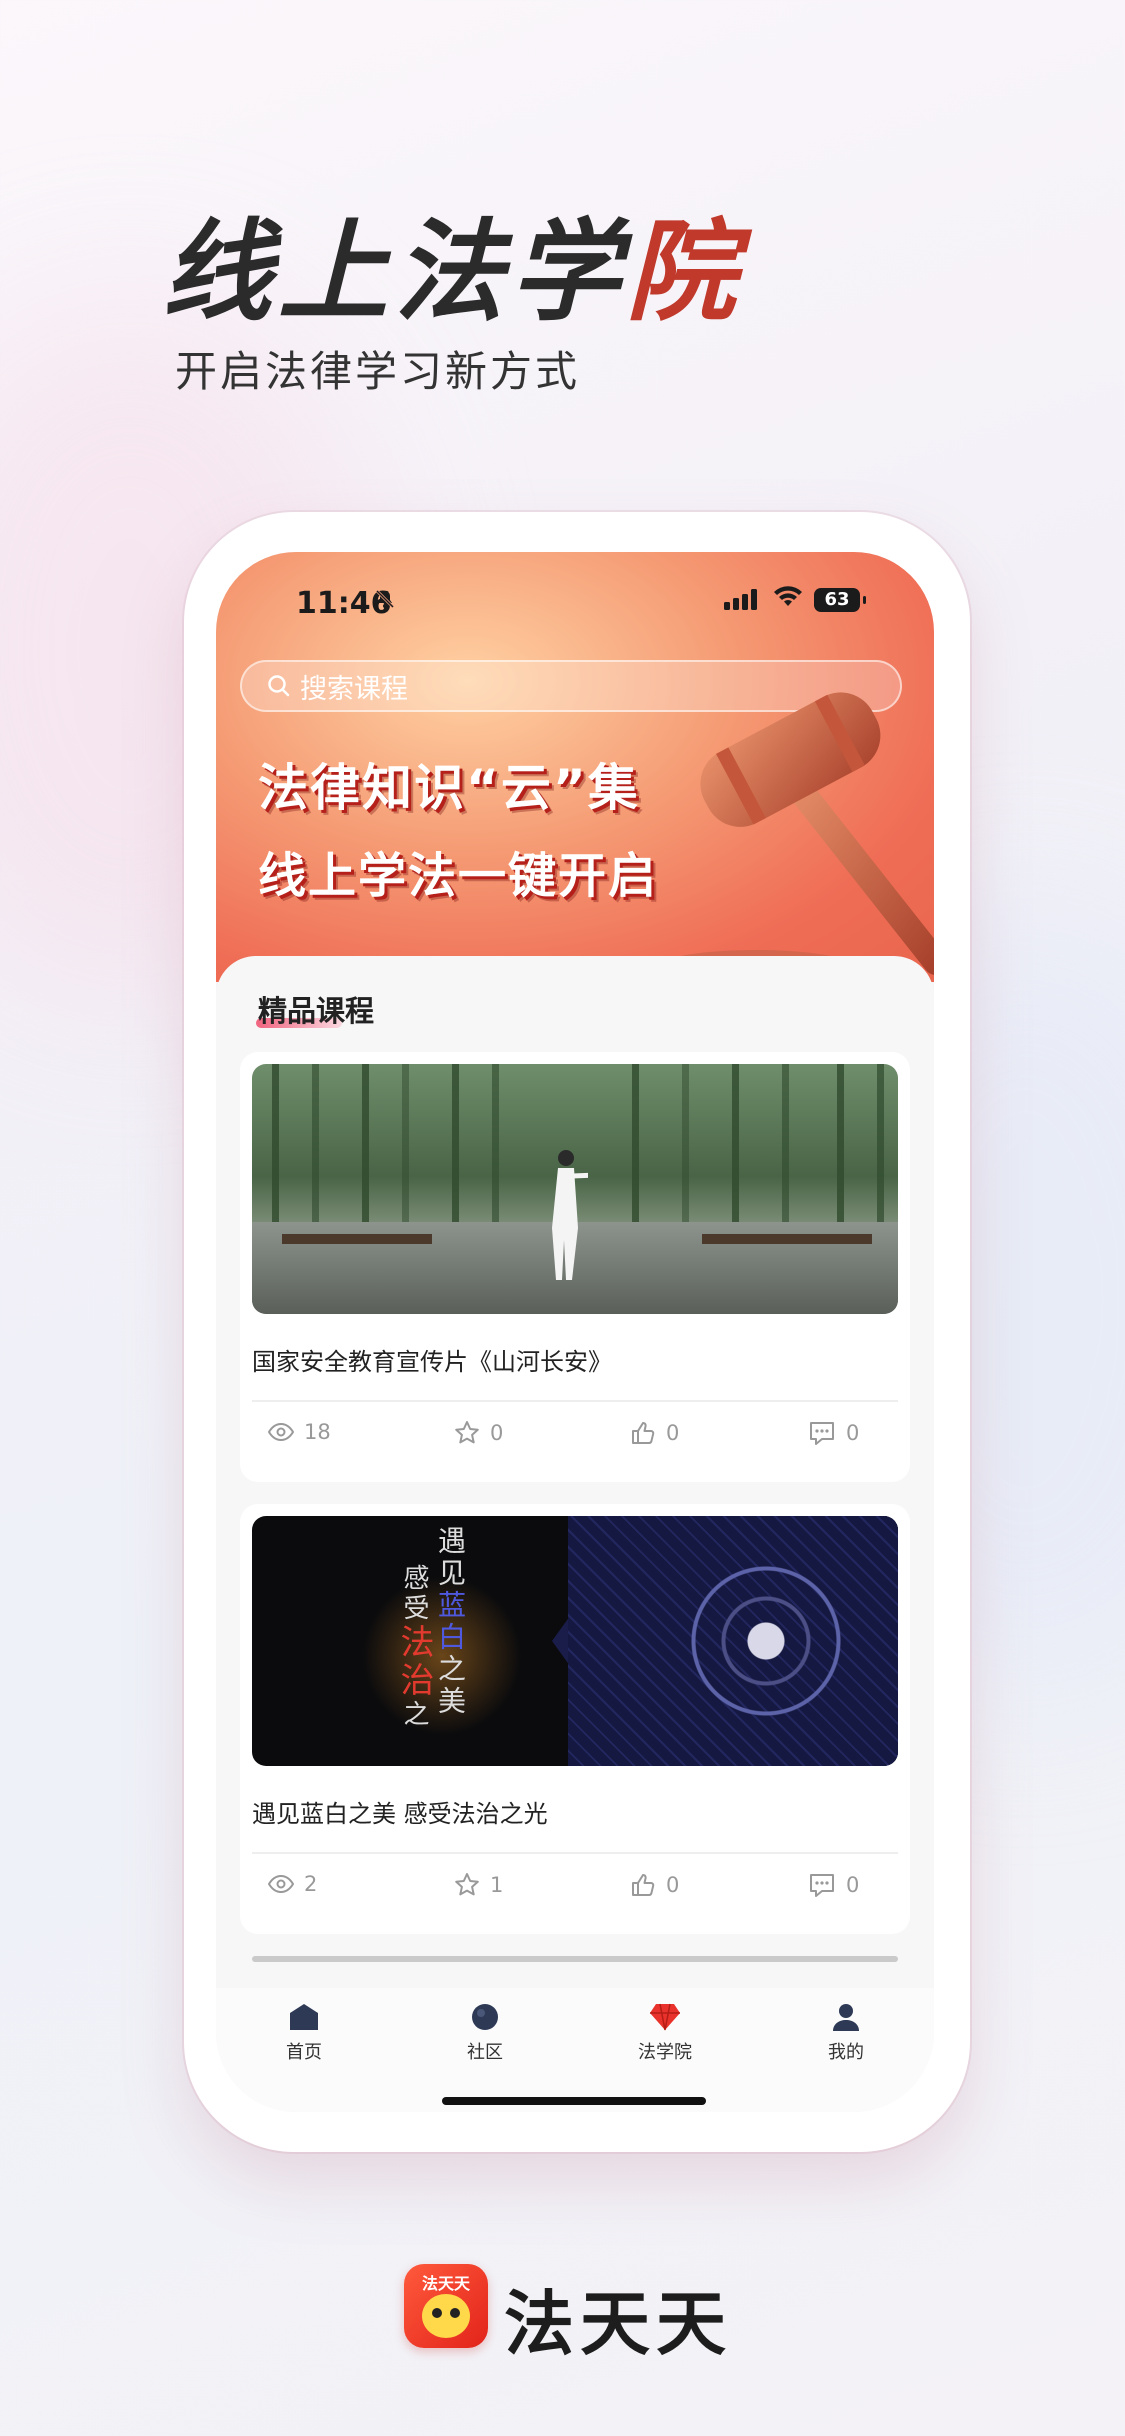 The height and width of the screenshot is (2436, 1125). What do you see at coordinates (665, 2033) in the screenshot?
I see `tab-law-school: 法学院` at bounding box center [665, 2033].